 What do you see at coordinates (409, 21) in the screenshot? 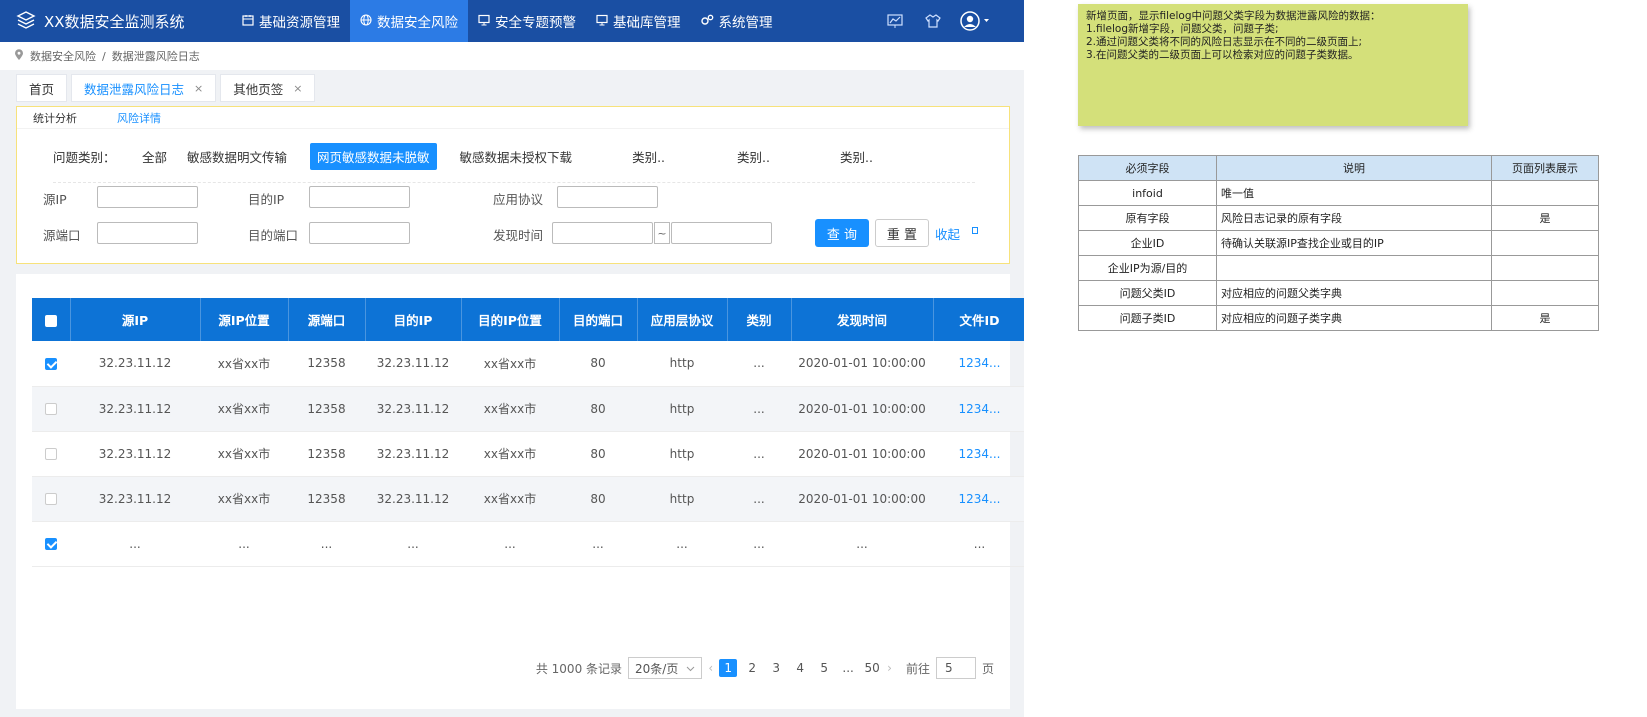
I see `nav-item-data-risk: 数据安全风险` at bounding box center [409, 21].